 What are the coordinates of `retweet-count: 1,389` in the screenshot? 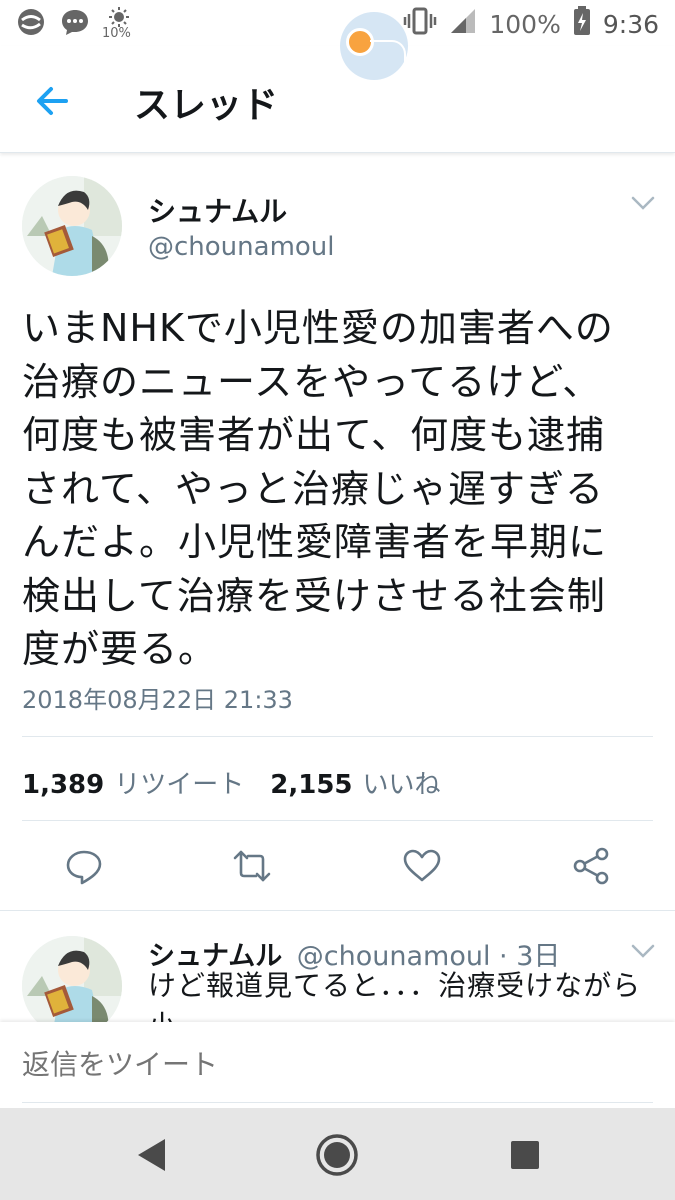 It's located at (63, 785).